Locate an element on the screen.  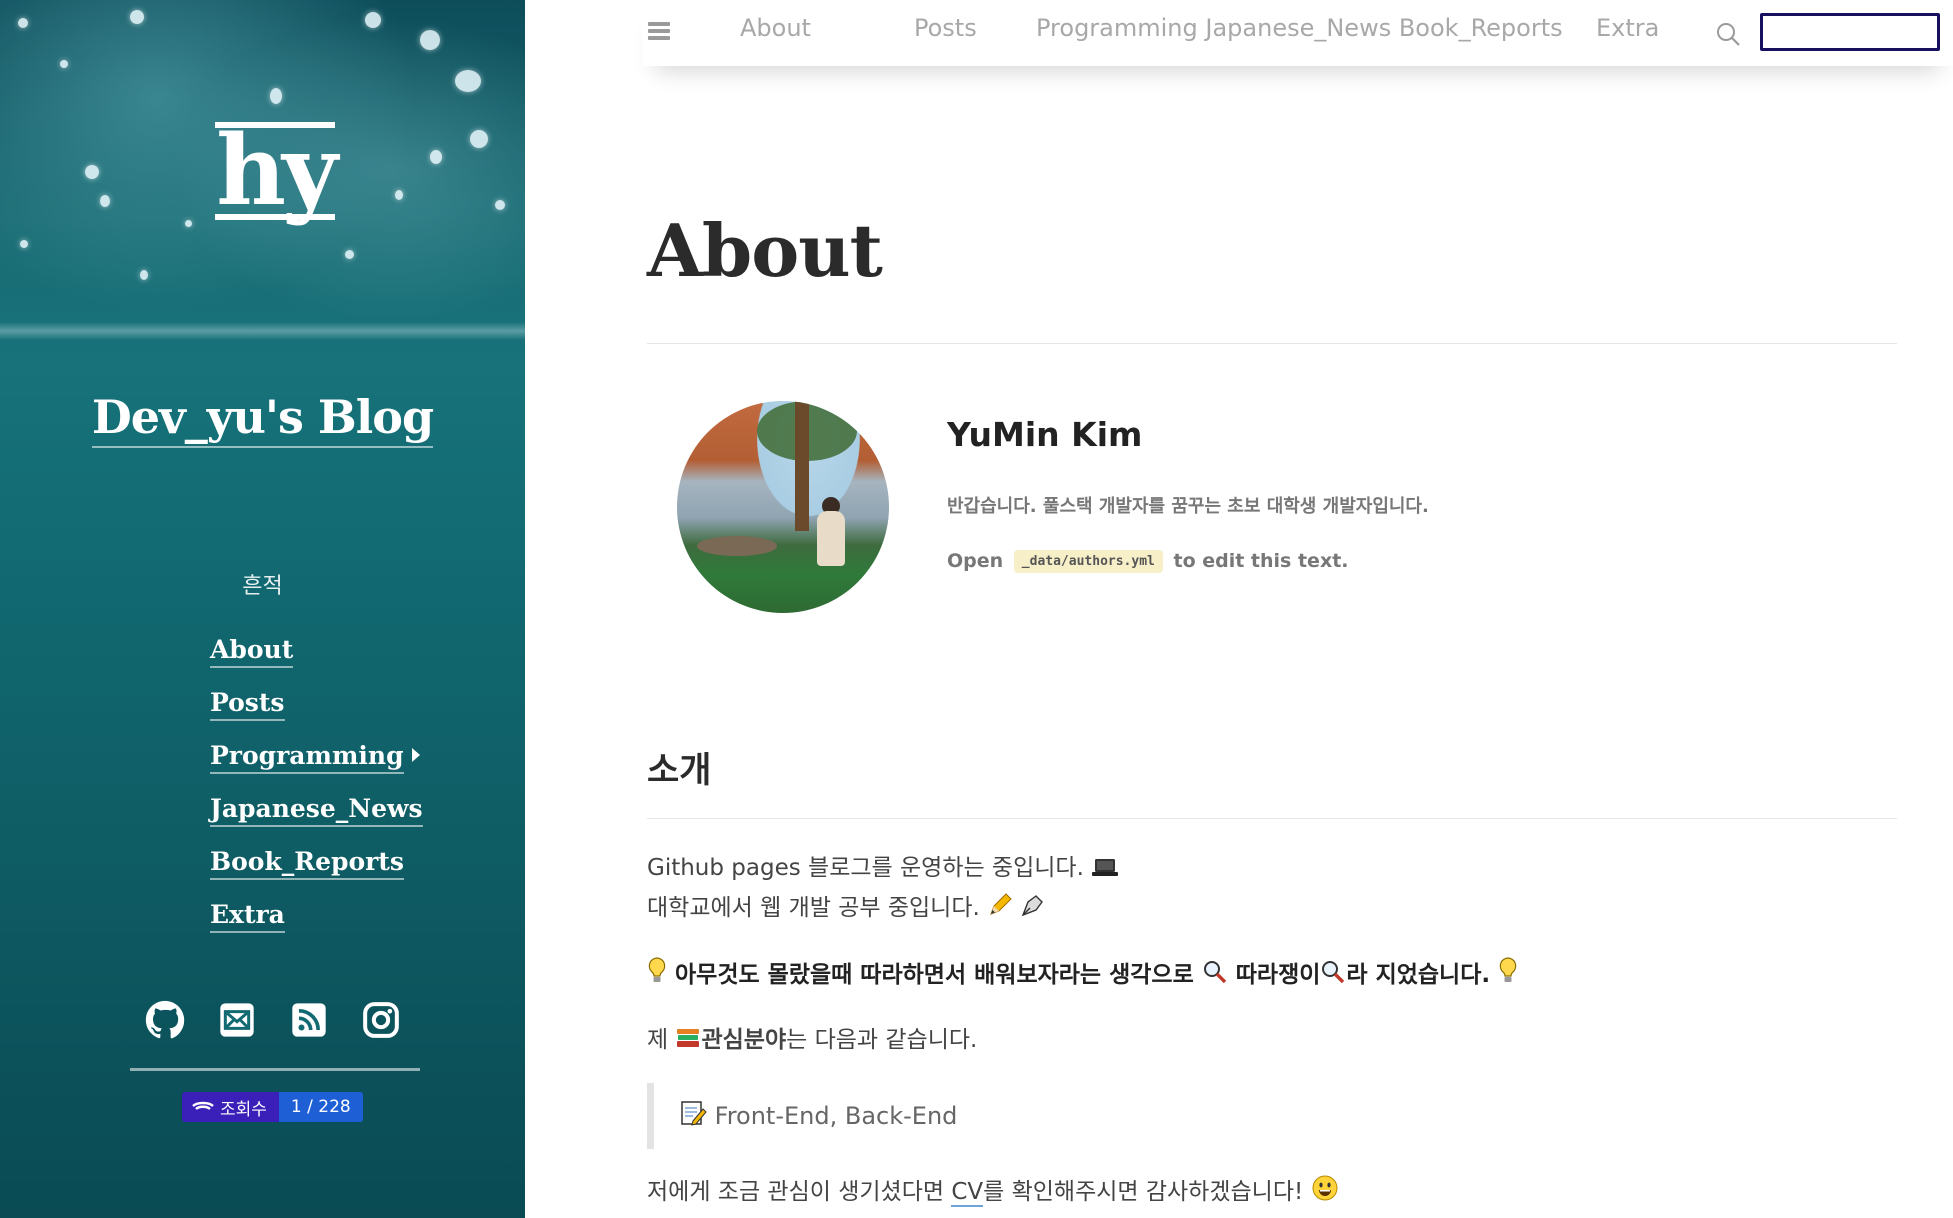
instagram-icon is located at coordinates (381, 1020).